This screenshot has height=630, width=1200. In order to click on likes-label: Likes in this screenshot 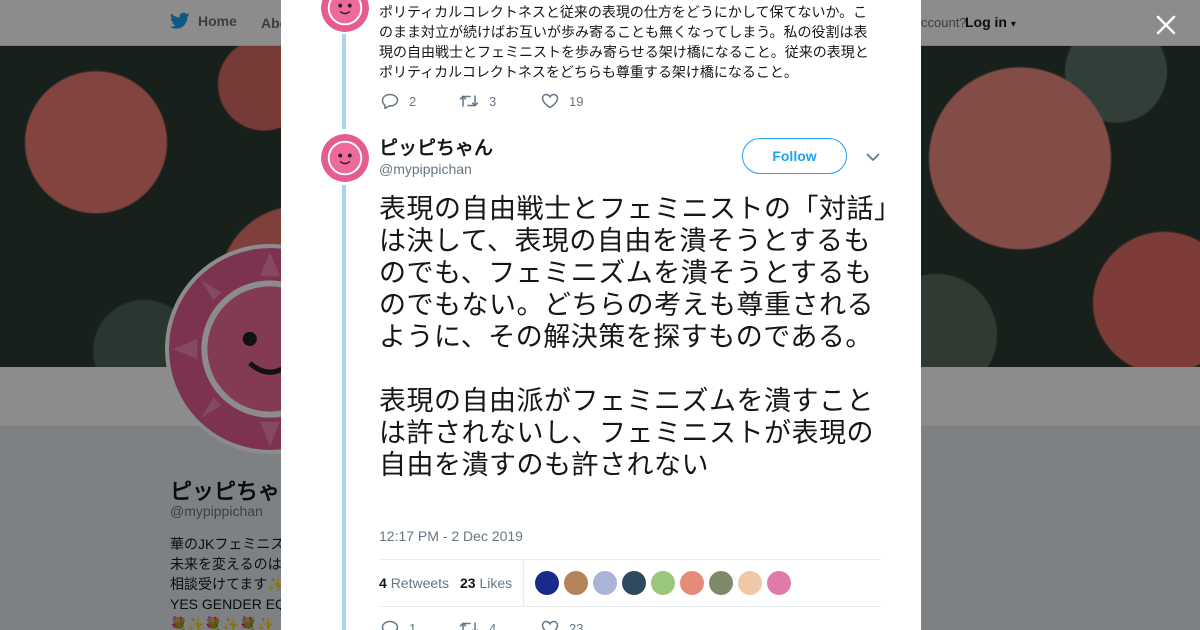, I will do `click(496, 583)`.